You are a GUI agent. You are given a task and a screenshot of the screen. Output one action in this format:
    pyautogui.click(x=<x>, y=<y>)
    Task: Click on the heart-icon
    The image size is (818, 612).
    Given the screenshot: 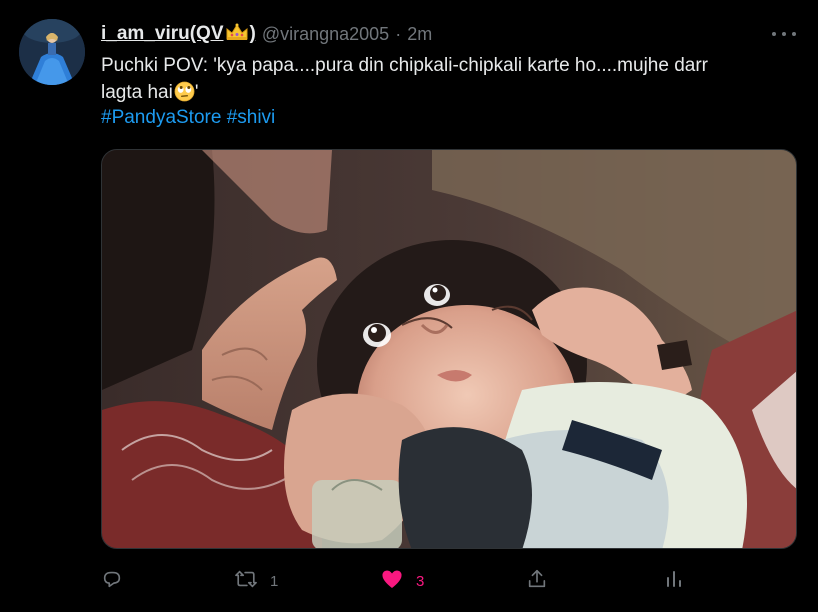 What is the action you would take?
    pyautogui.click(x=392, y=581)
    